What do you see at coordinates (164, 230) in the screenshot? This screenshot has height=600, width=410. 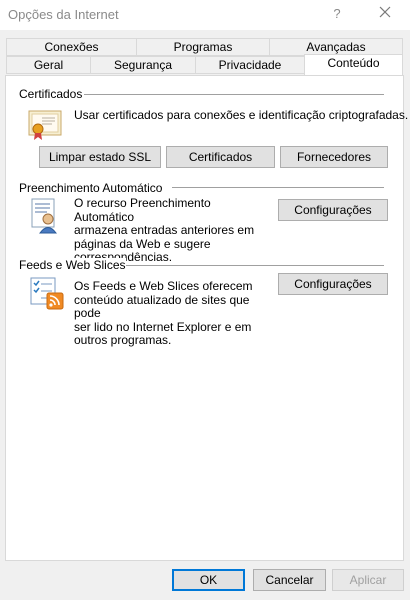 I see `autocomplete-description-line: armazena entradas anteriores em` at bounding box center [164, 230].